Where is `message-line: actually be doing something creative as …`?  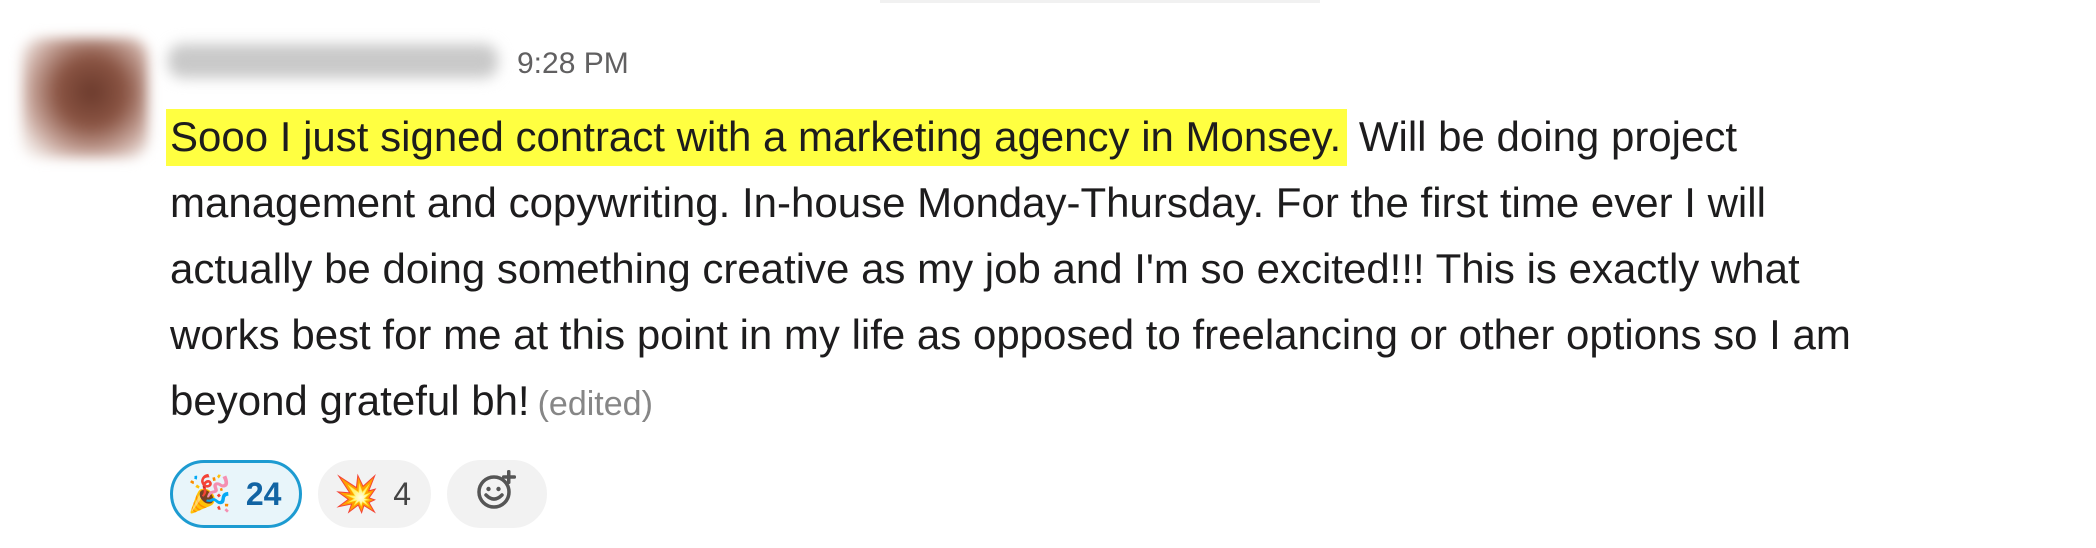 message-line: actually be doing something creative as … is located at coordinates (985, 268).